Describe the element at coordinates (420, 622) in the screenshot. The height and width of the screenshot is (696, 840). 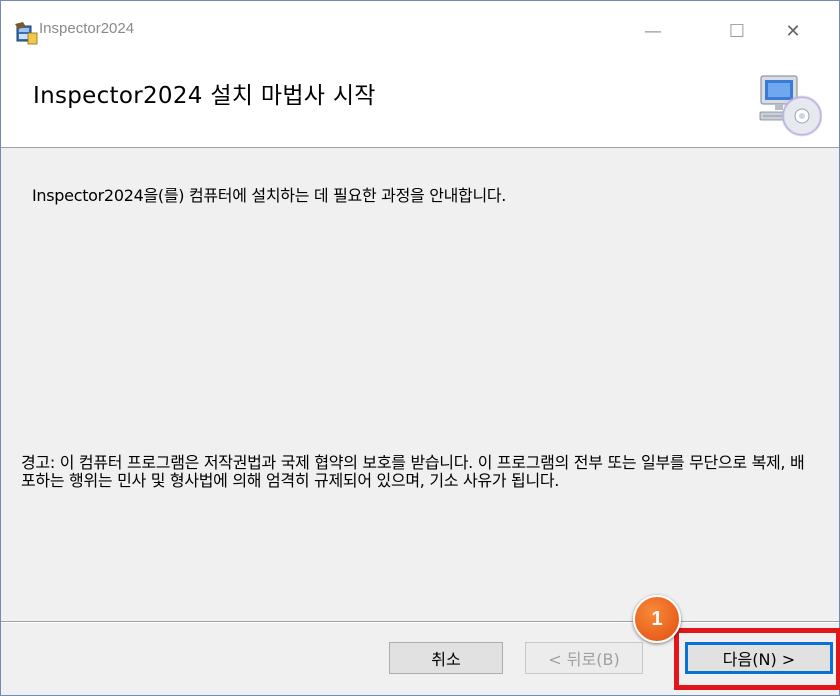
I see `separator` at that location.